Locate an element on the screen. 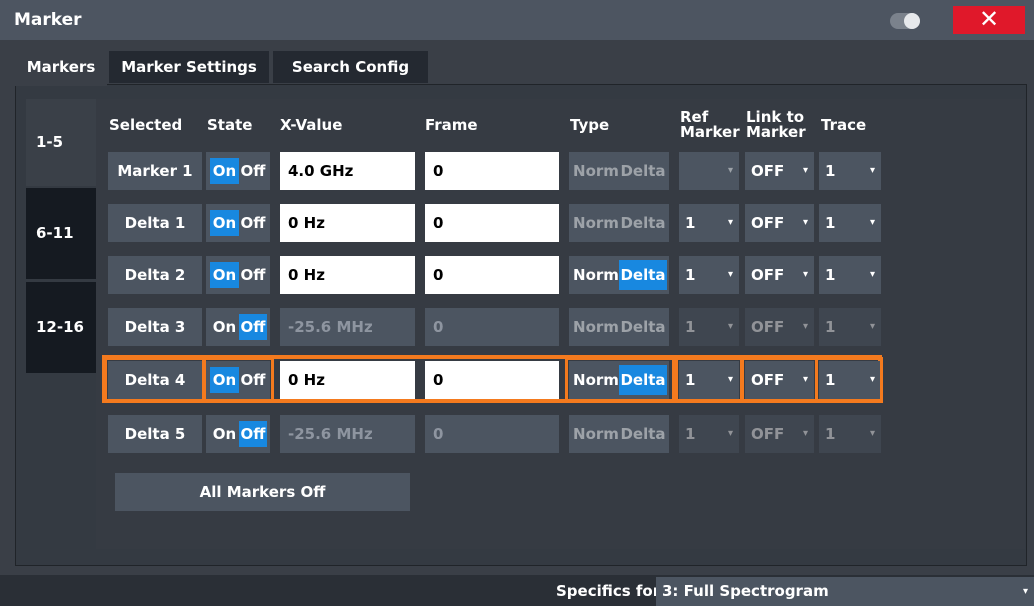 Image resolution: width=1034 pixels, height=606 pixels. tab-search-config: Search Config is located at coordinates (350, 67).